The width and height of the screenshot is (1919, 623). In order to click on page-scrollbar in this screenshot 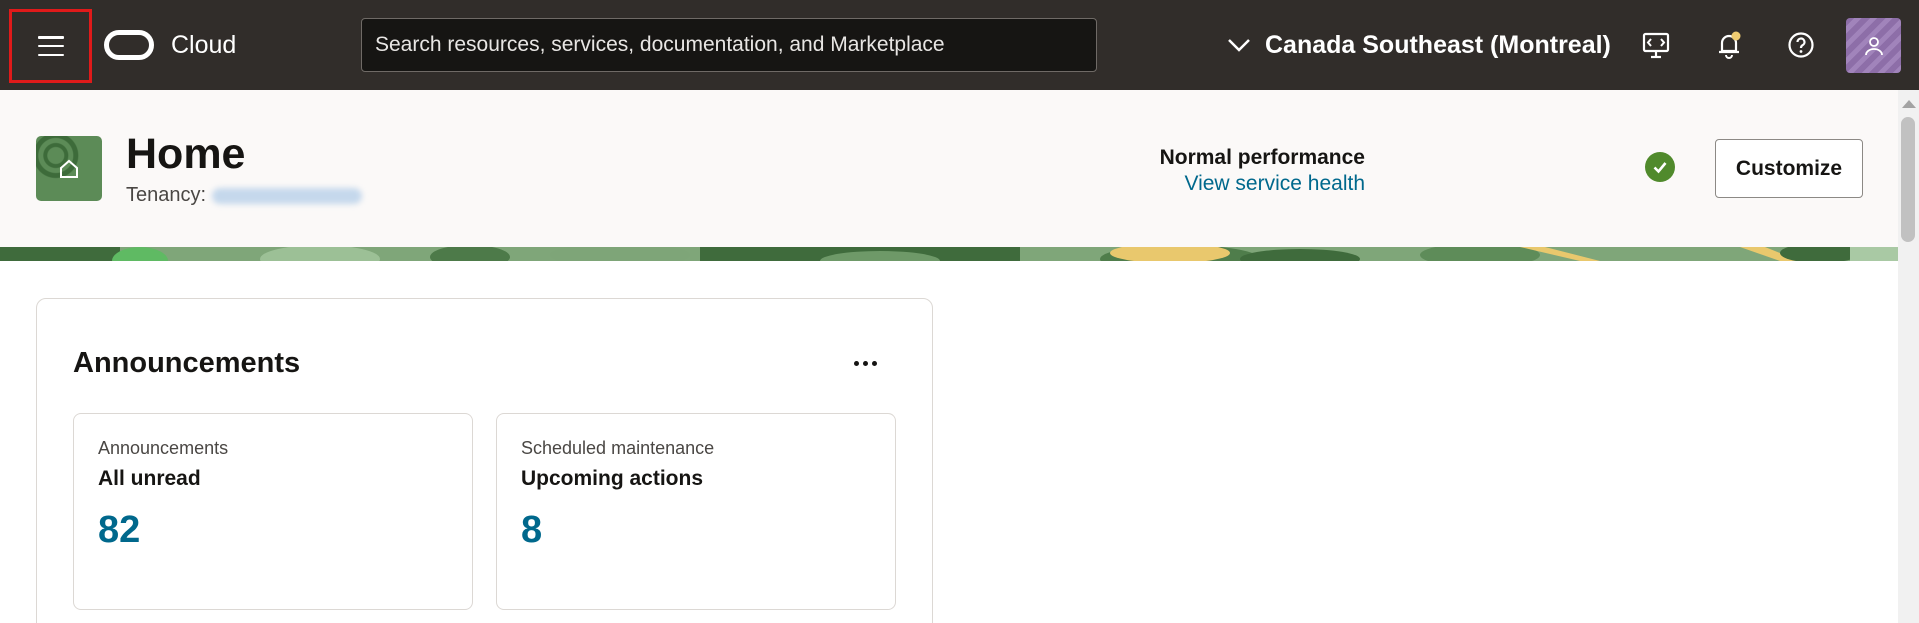, I will do `click(1908, 356)`.